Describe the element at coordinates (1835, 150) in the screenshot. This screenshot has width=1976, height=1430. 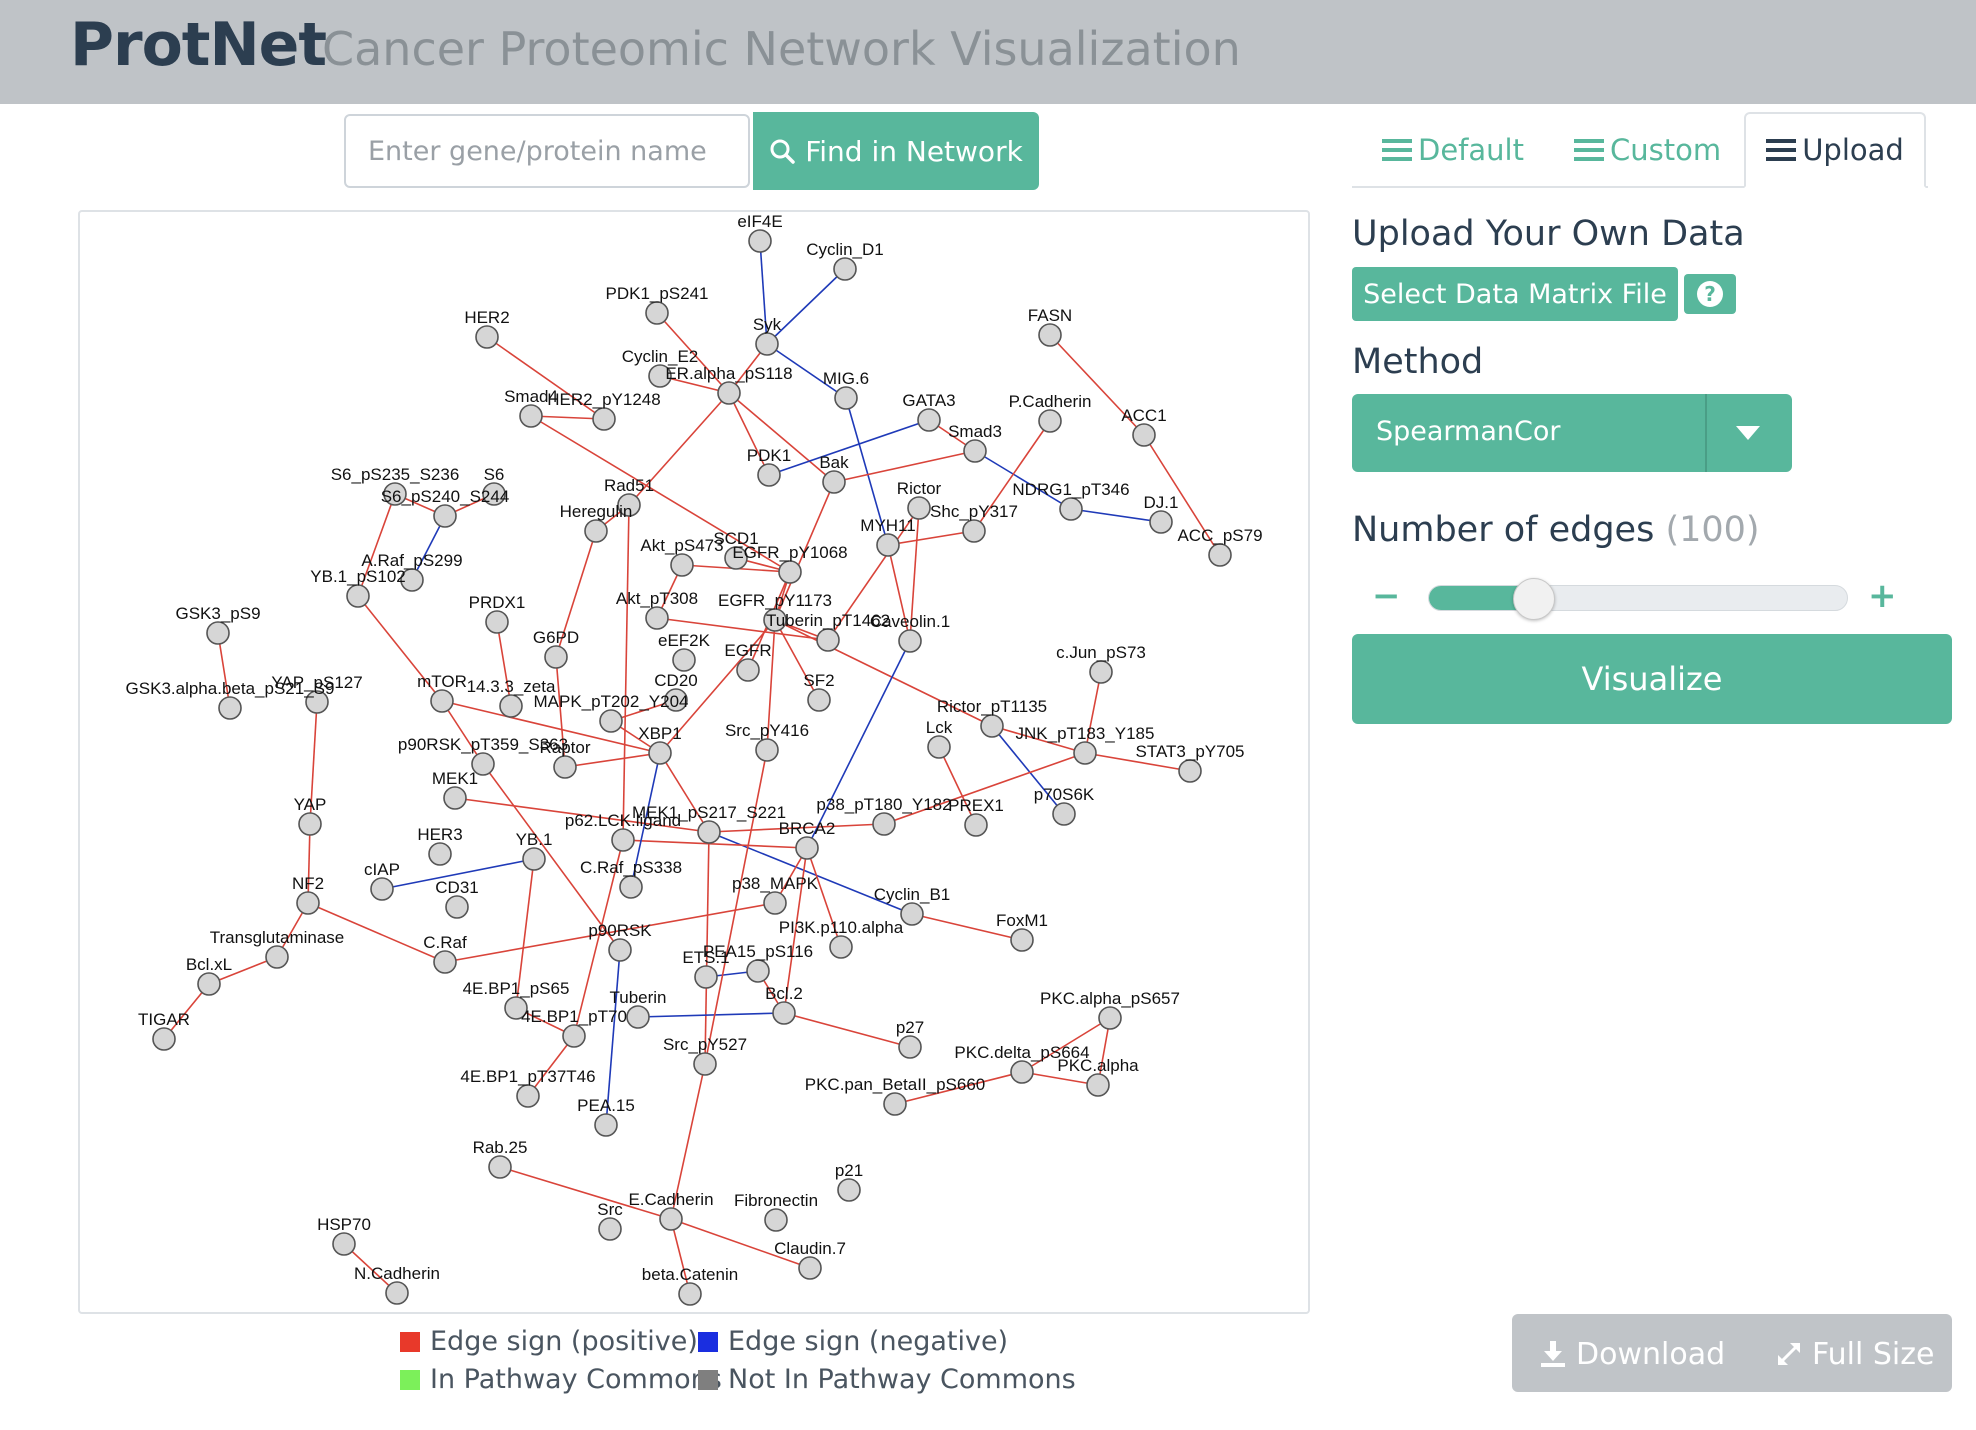
I see `tab-upload: Upload` at that location.